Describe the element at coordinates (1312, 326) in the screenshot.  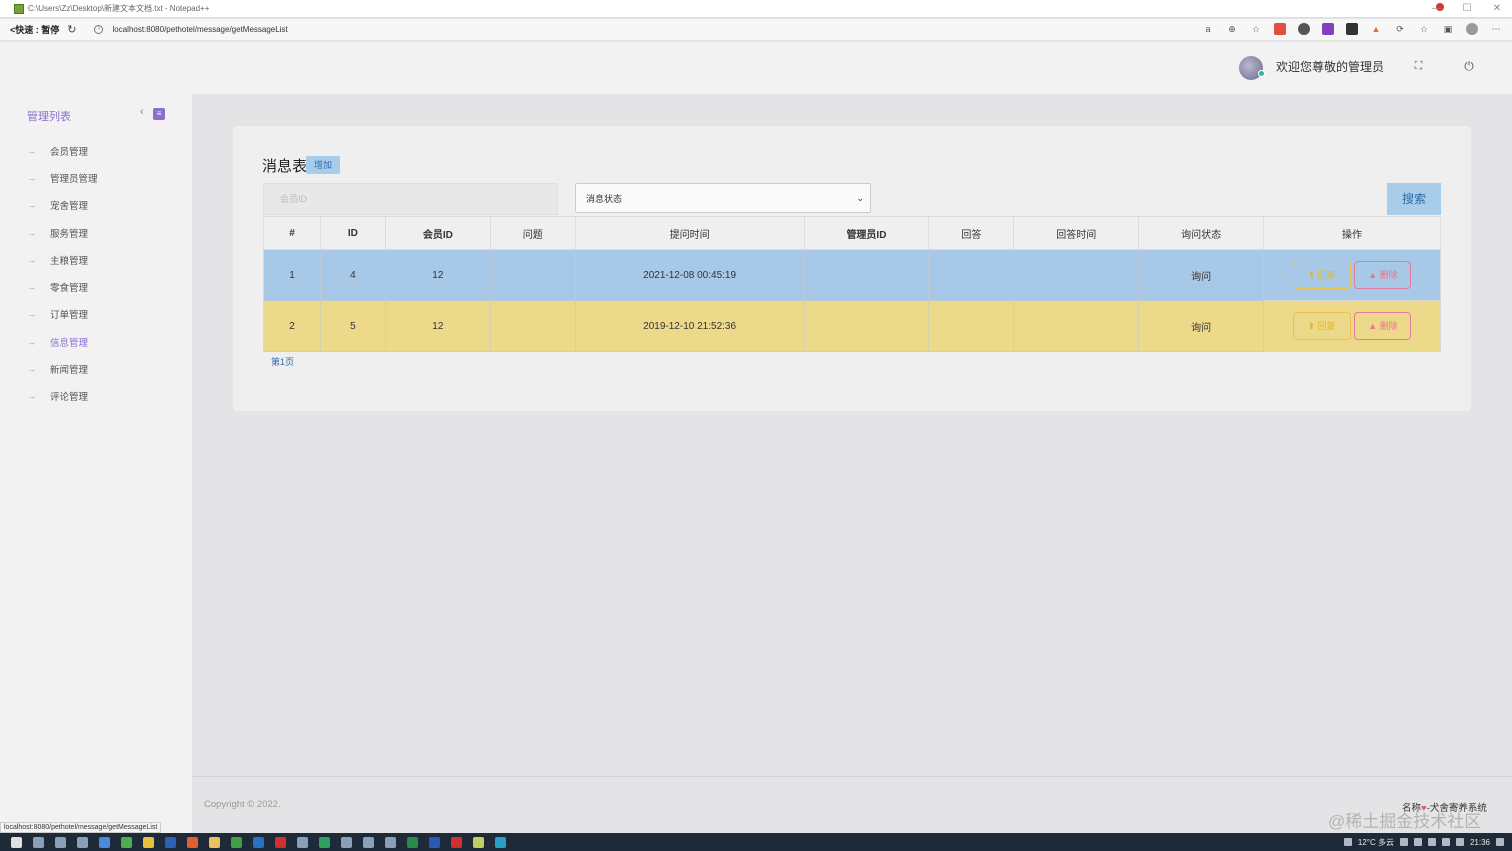
I see `upload-icon: ⬆` at that location.